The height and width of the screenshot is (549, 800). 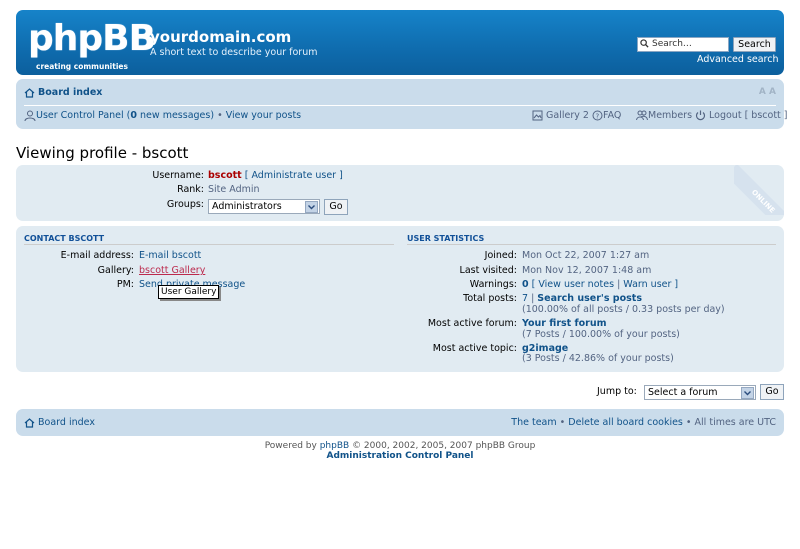 What do you see at coordinates (738, 59) in the screenshot?
I see `advanced-search-link: Advanced search` at bounding box center [738, 59].